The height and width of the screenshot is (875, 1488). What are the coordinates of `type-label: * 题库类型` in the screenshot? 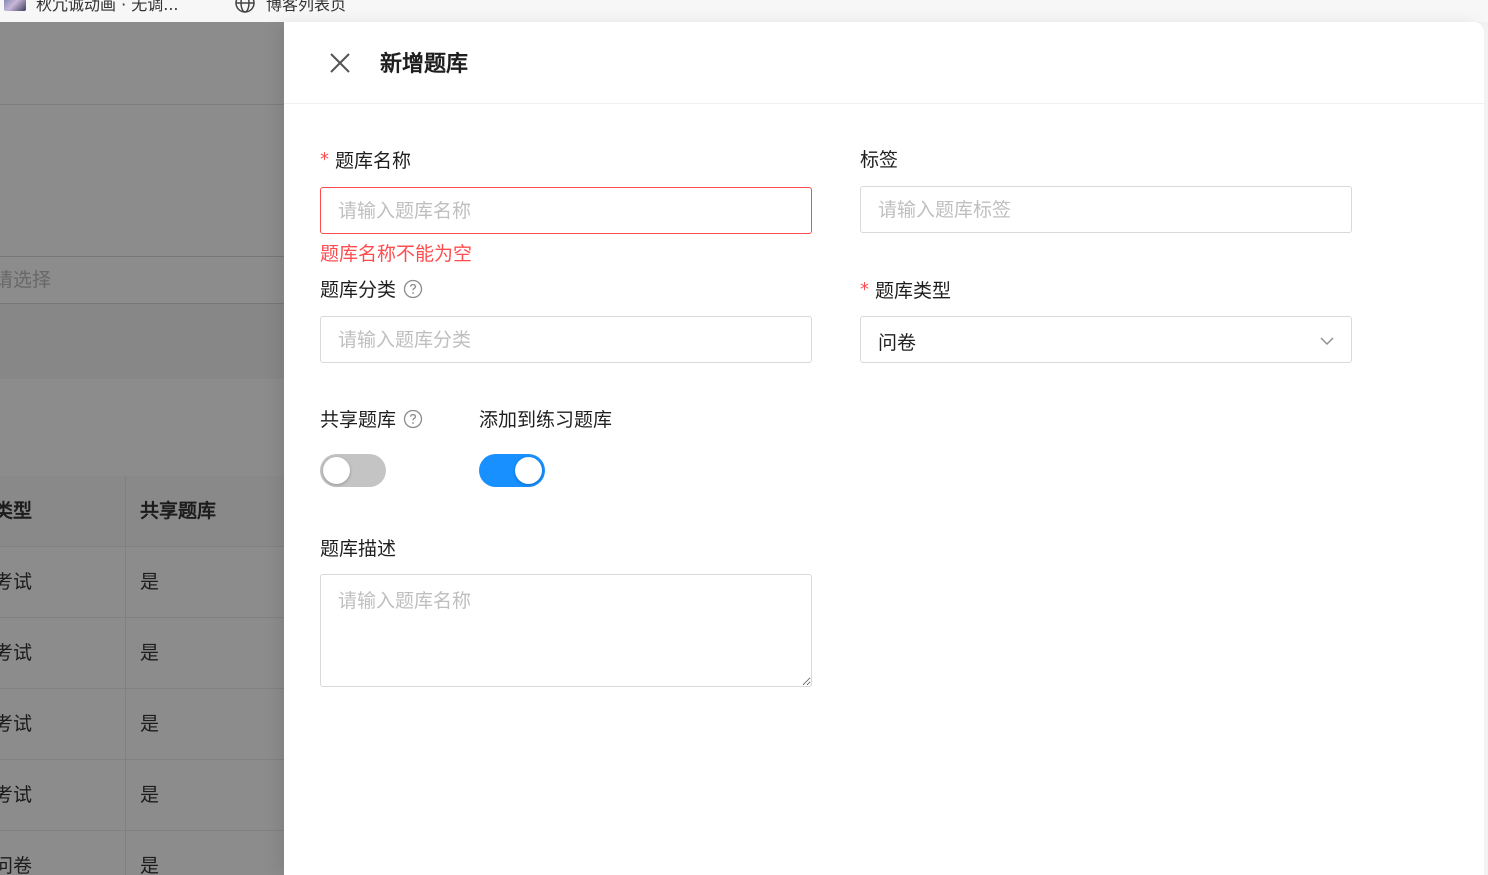 It's located at (905, 289).